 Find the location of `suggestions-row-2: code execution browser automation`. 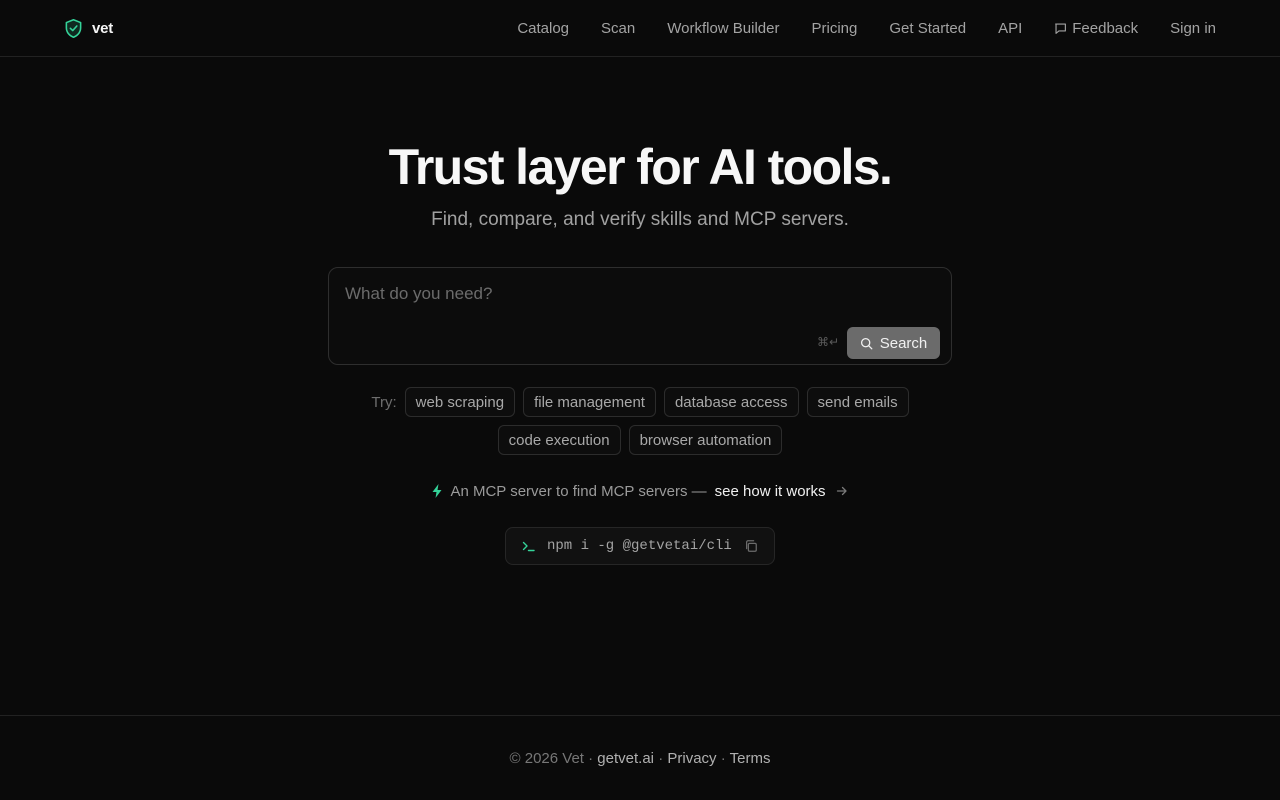

suggestions-row-2: code execution browser automation is located at coordinates (640, 440).